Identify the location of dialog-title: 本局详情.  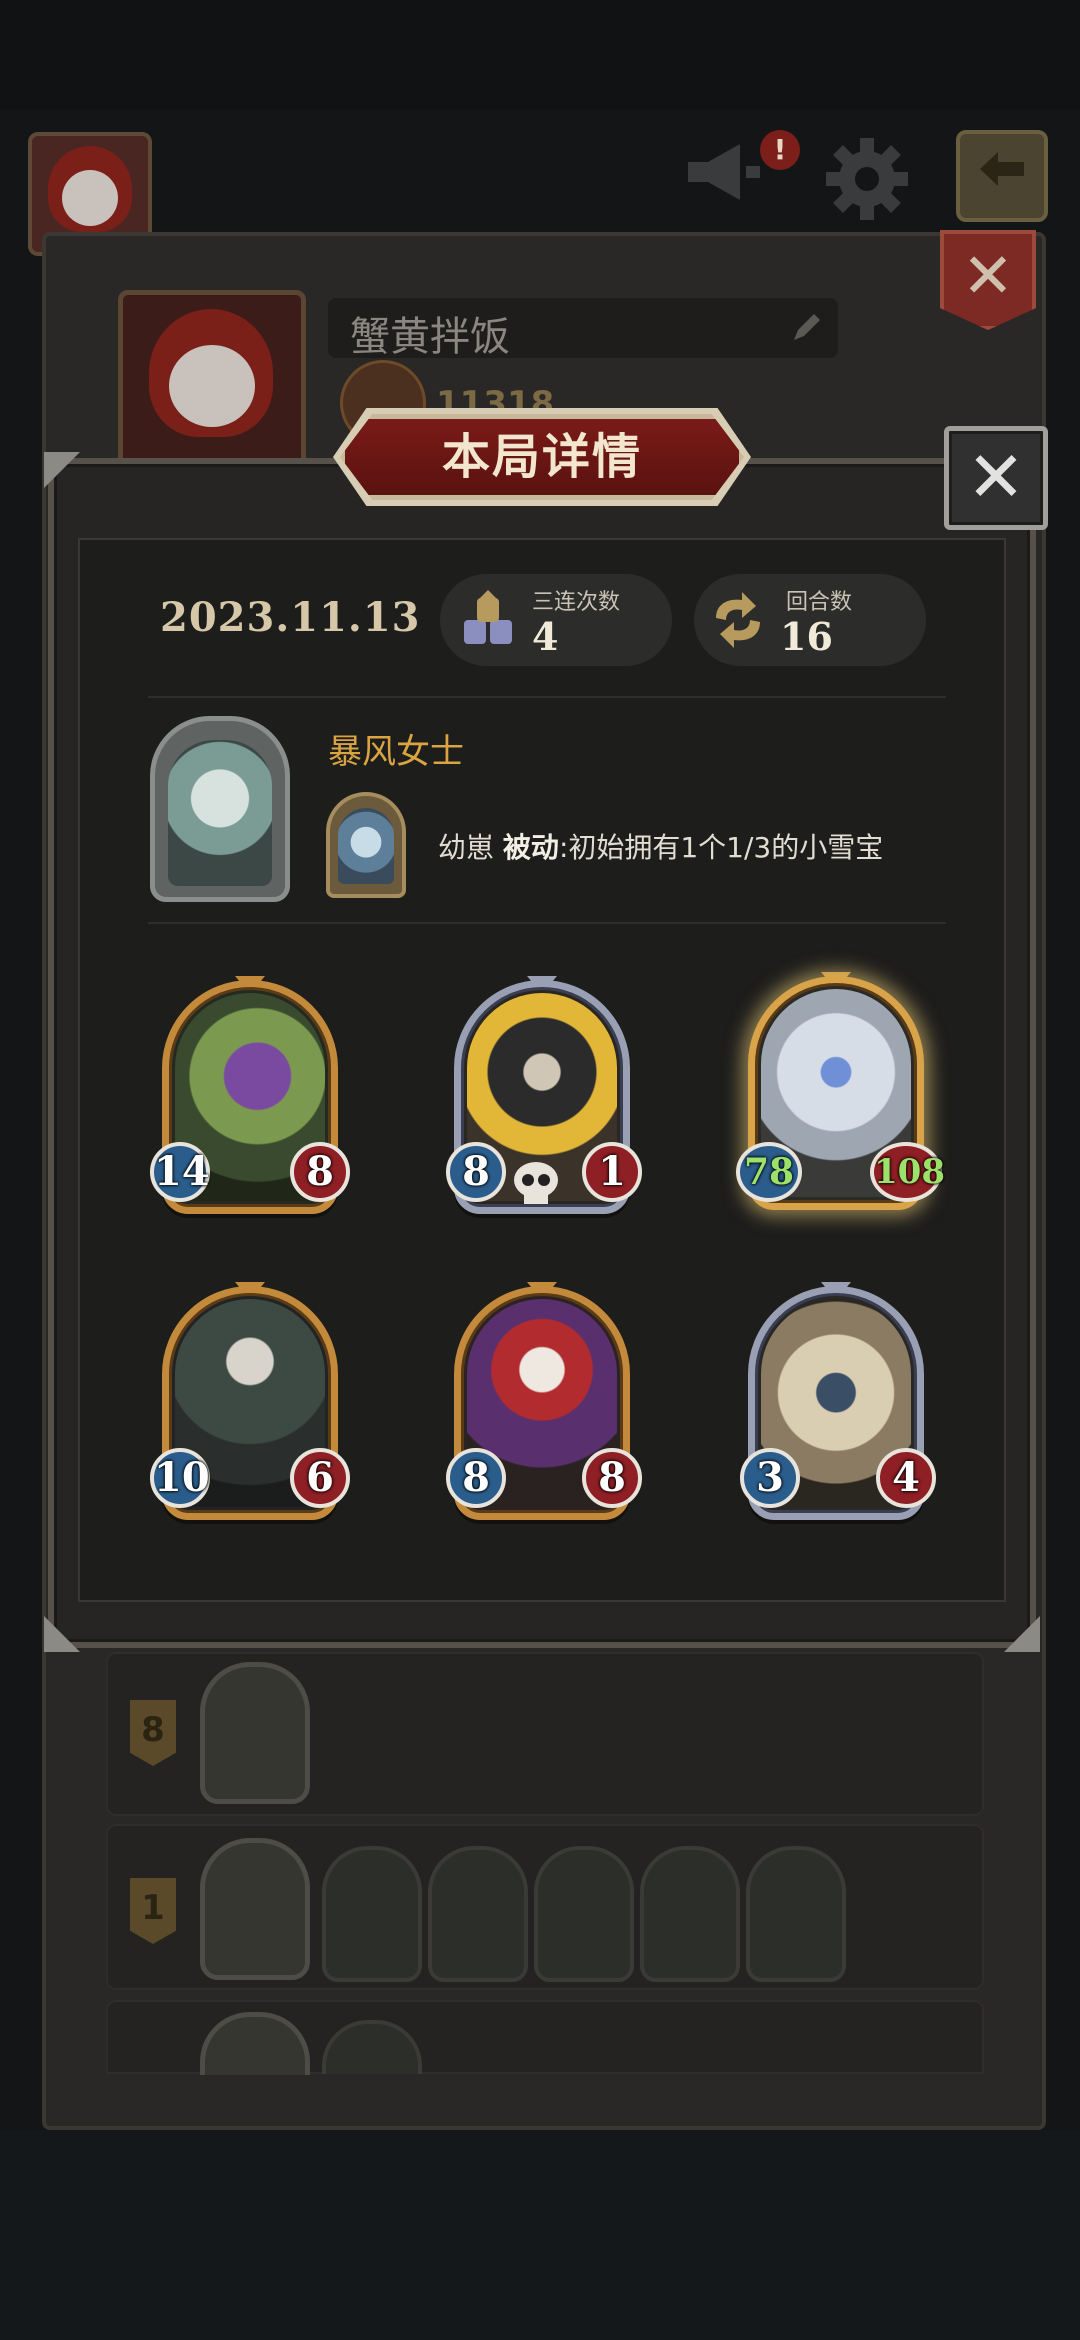
(541, 457).